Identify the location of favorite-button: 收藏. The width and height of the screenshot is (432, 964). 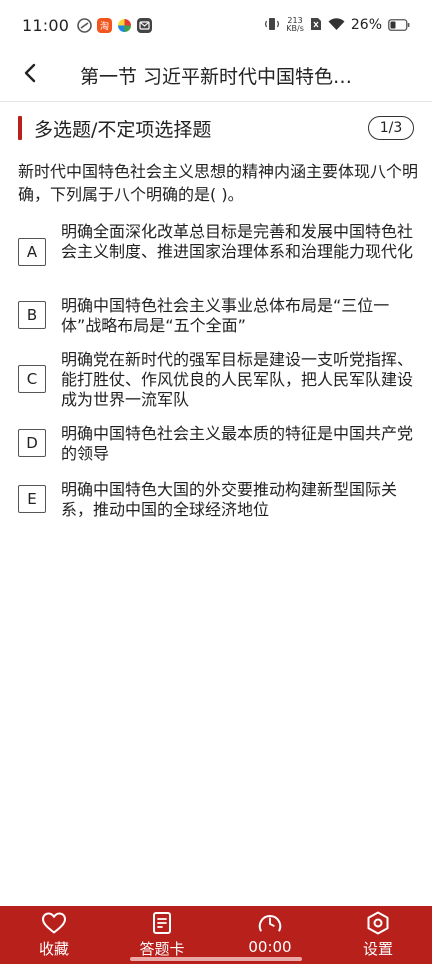
(54, 935).